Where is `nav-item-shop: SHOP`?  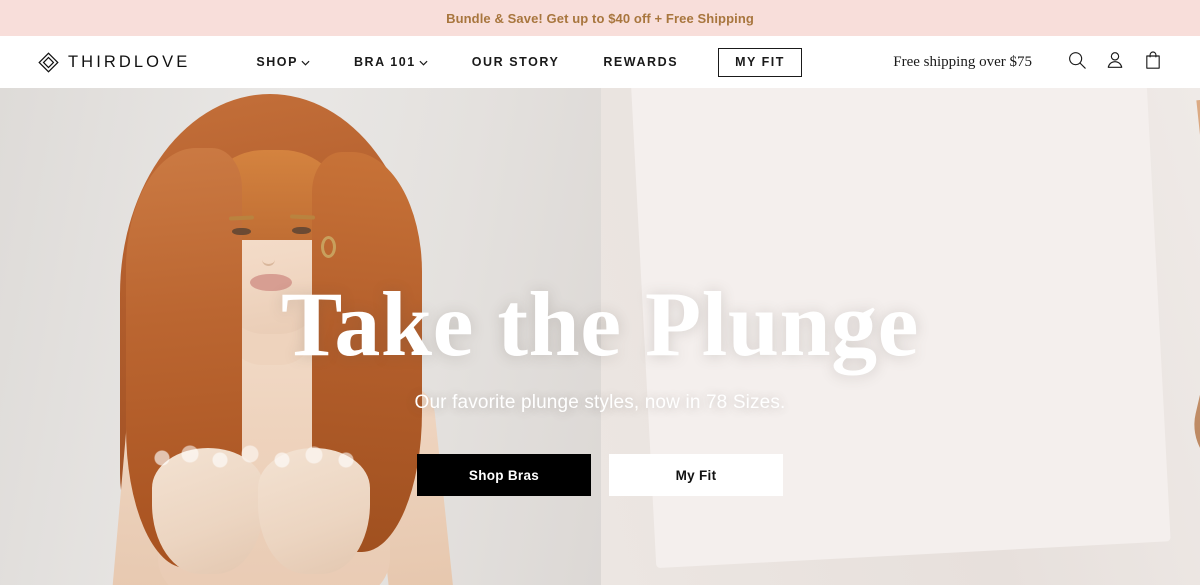 nav-item-shop: SHOP is located at coordinates (283, 62).